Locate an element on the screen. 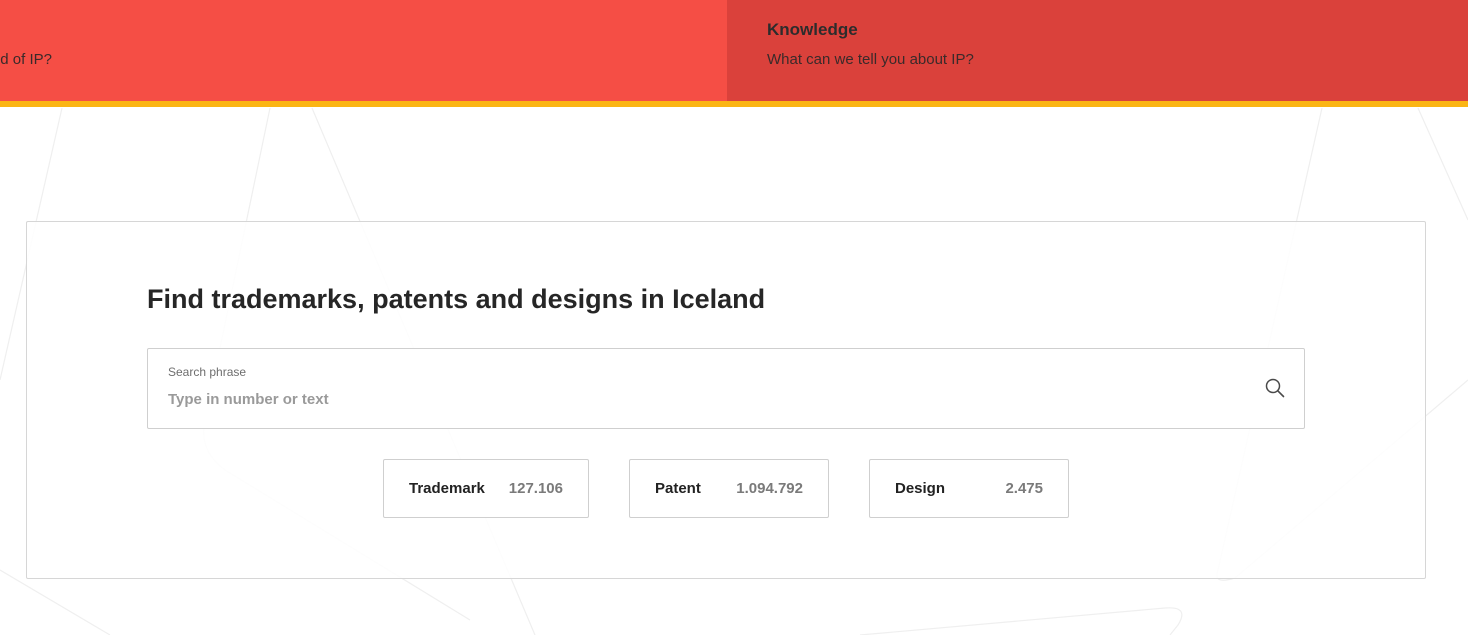  search-input is located at coordinates (698, 399).